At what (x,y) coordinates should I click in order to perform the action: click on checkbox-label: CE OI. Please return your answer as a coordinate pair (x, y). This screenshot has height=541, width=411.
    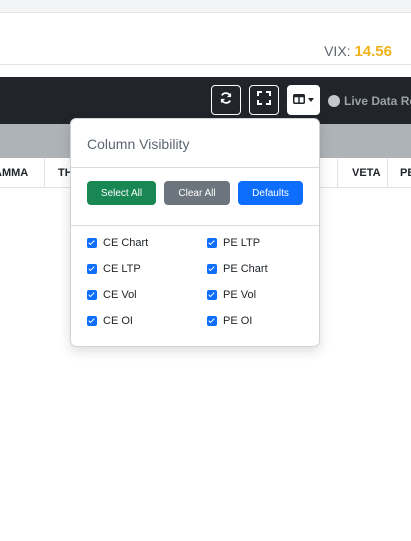
    Looking at the image, I should click on (118, 321).